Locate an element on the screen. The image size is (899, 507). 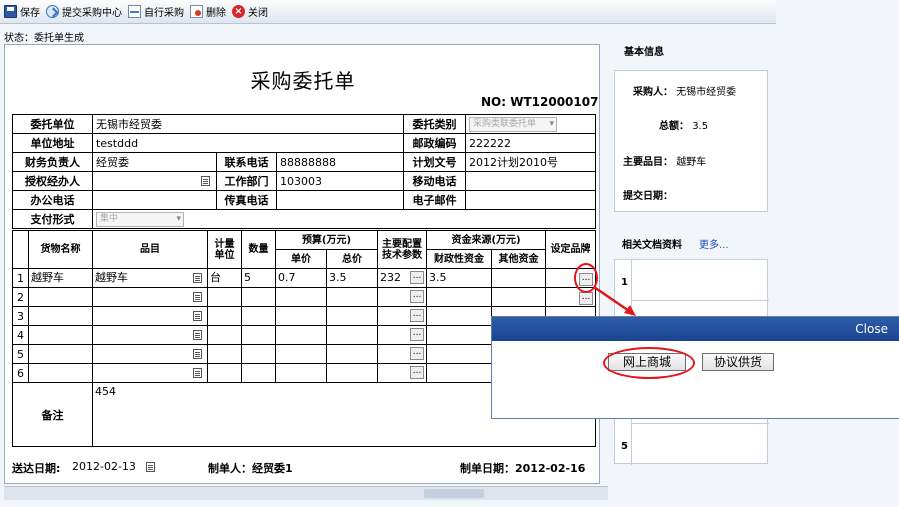
cell-content: 台 is located at coordinates (224, 278).